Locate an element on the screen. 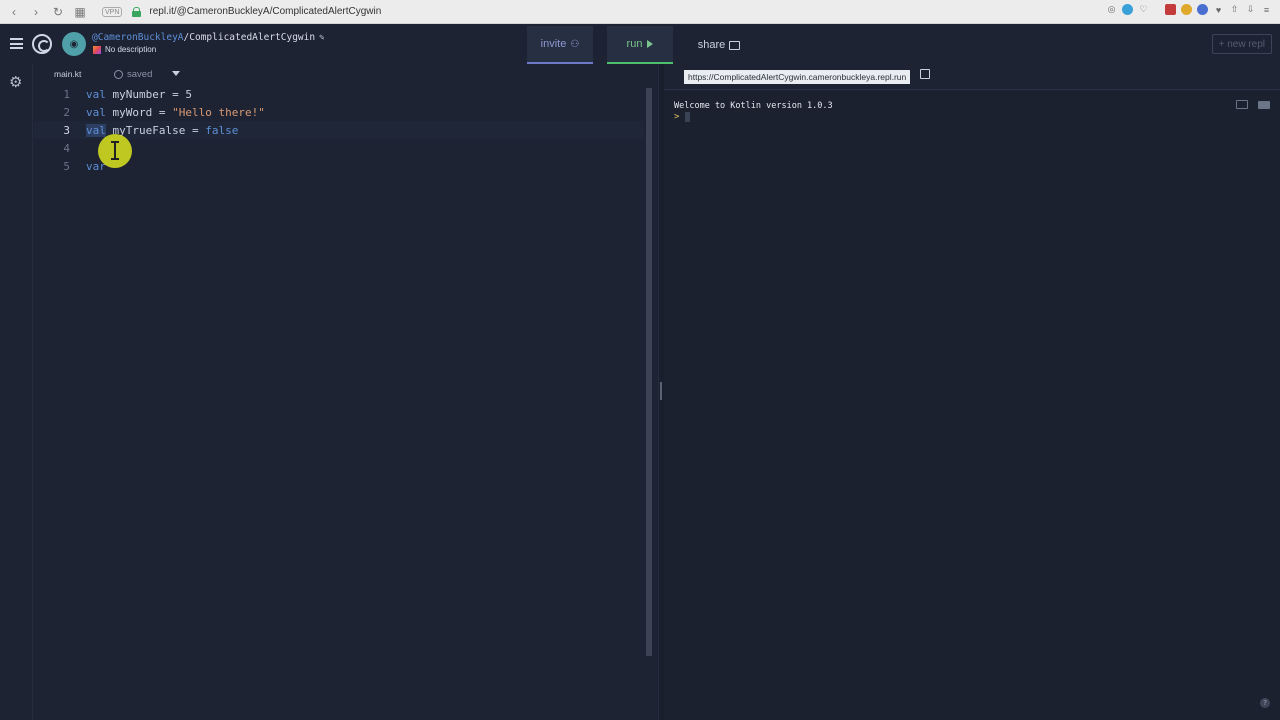  history-icon is located at coordinates (118, 74).